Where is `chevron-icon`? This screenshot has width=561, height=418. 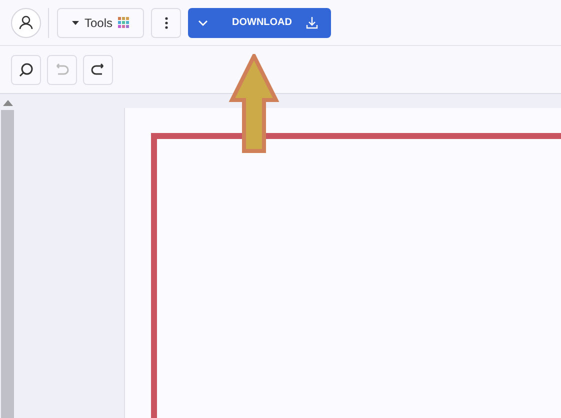 chevron-icon is located at coordinates (203, 23).